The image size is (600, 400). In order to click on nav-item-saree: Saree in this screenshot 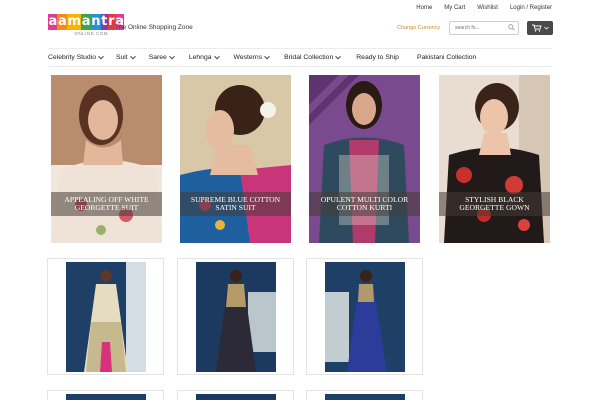, I will do `click(162, 57)`.